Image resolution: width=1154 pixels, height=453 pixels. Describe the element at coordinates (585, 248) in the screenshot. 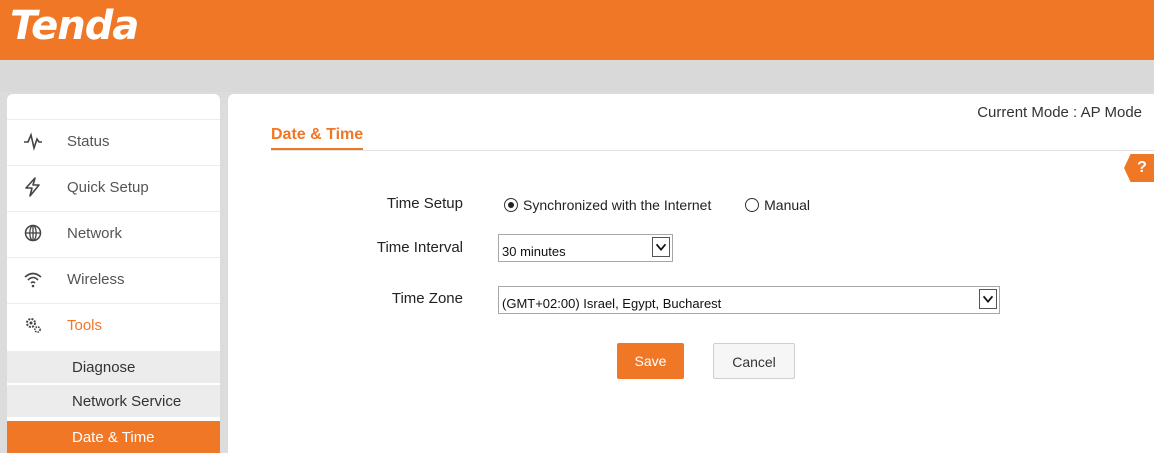

I see `time-interval-select: 30 minutes` at that location.